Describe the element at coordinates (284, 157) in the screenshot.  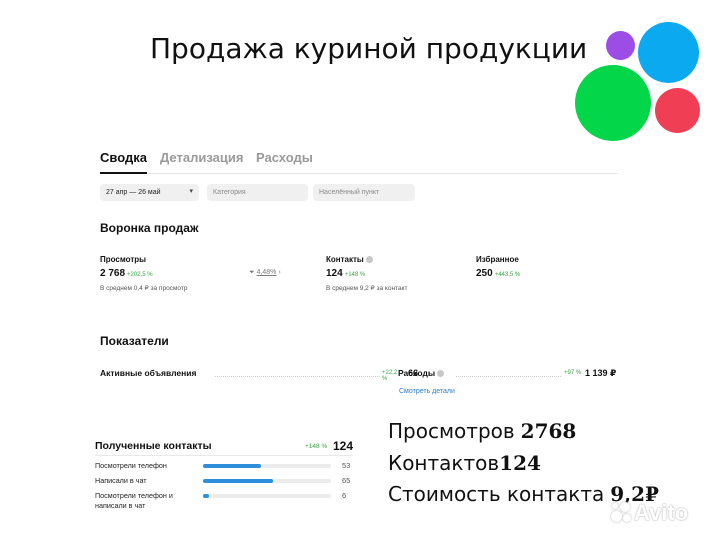
I see `tab-expenses: Расходы` at that location.